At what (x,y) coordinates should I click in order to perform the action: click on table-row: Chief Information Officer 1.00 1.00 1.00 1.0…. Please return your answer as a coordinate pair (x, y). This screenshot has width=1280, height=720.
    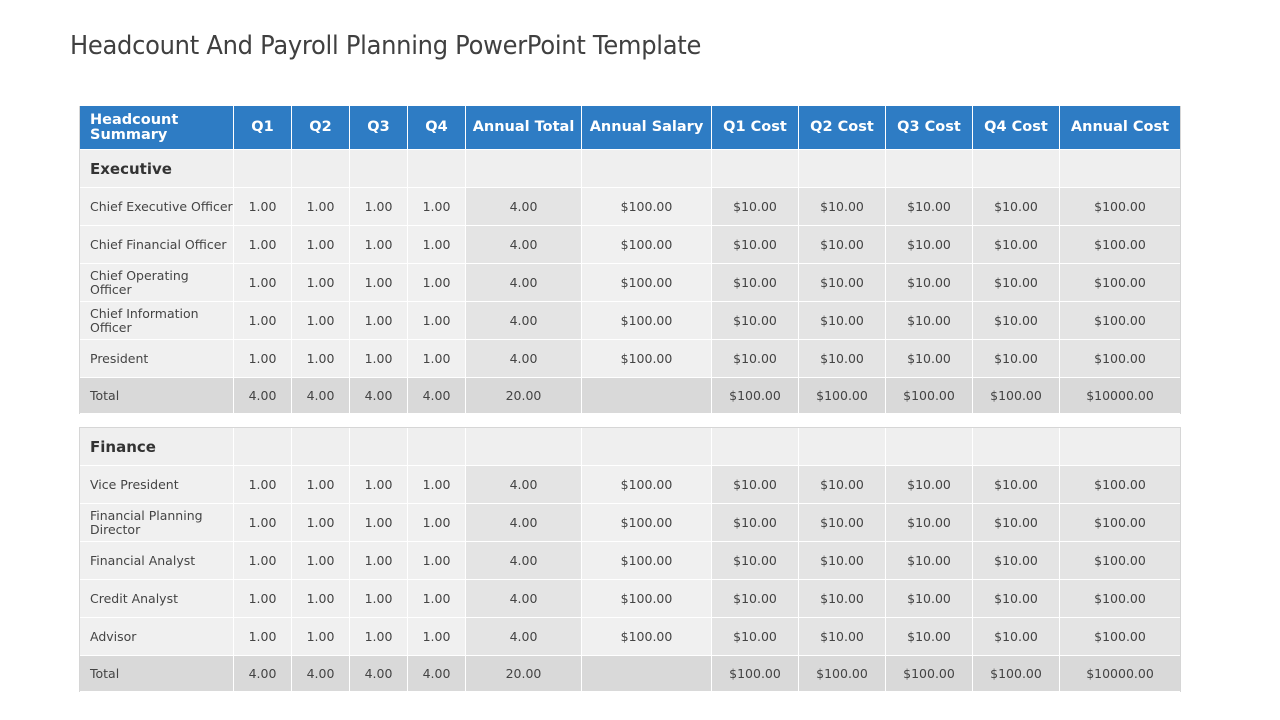
    Looking at the image, I should click on (630, 321).